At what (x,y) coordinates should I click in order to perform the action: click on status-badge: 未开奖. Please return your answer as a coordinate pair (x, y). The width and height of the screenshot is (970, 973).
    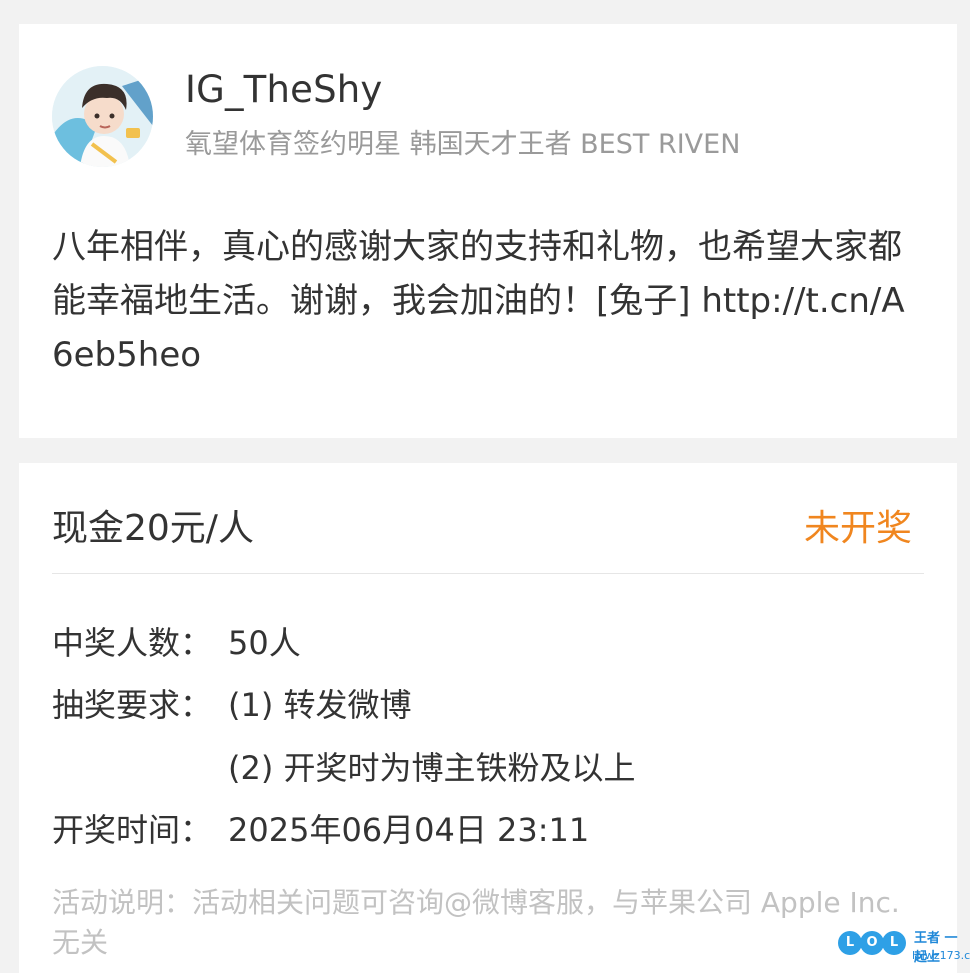
    Looking at the image, I should click on (857, 528).